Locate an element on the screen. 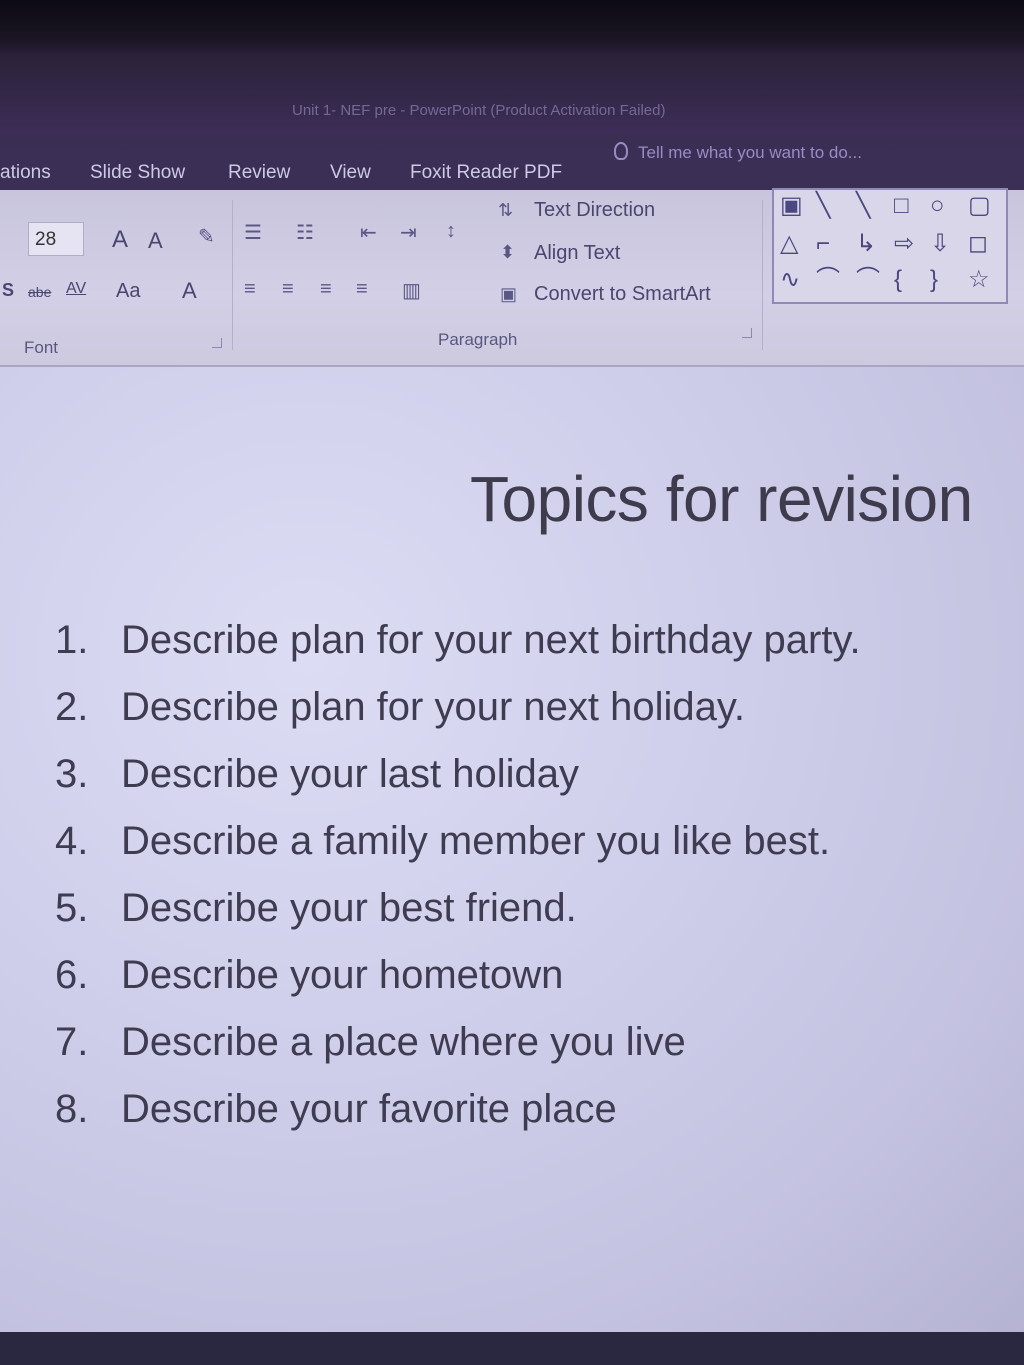 The width and height of the screenshot is (1024, 1365). paragraph-dialog-launcher-icon is located at coordinates (747, 333).